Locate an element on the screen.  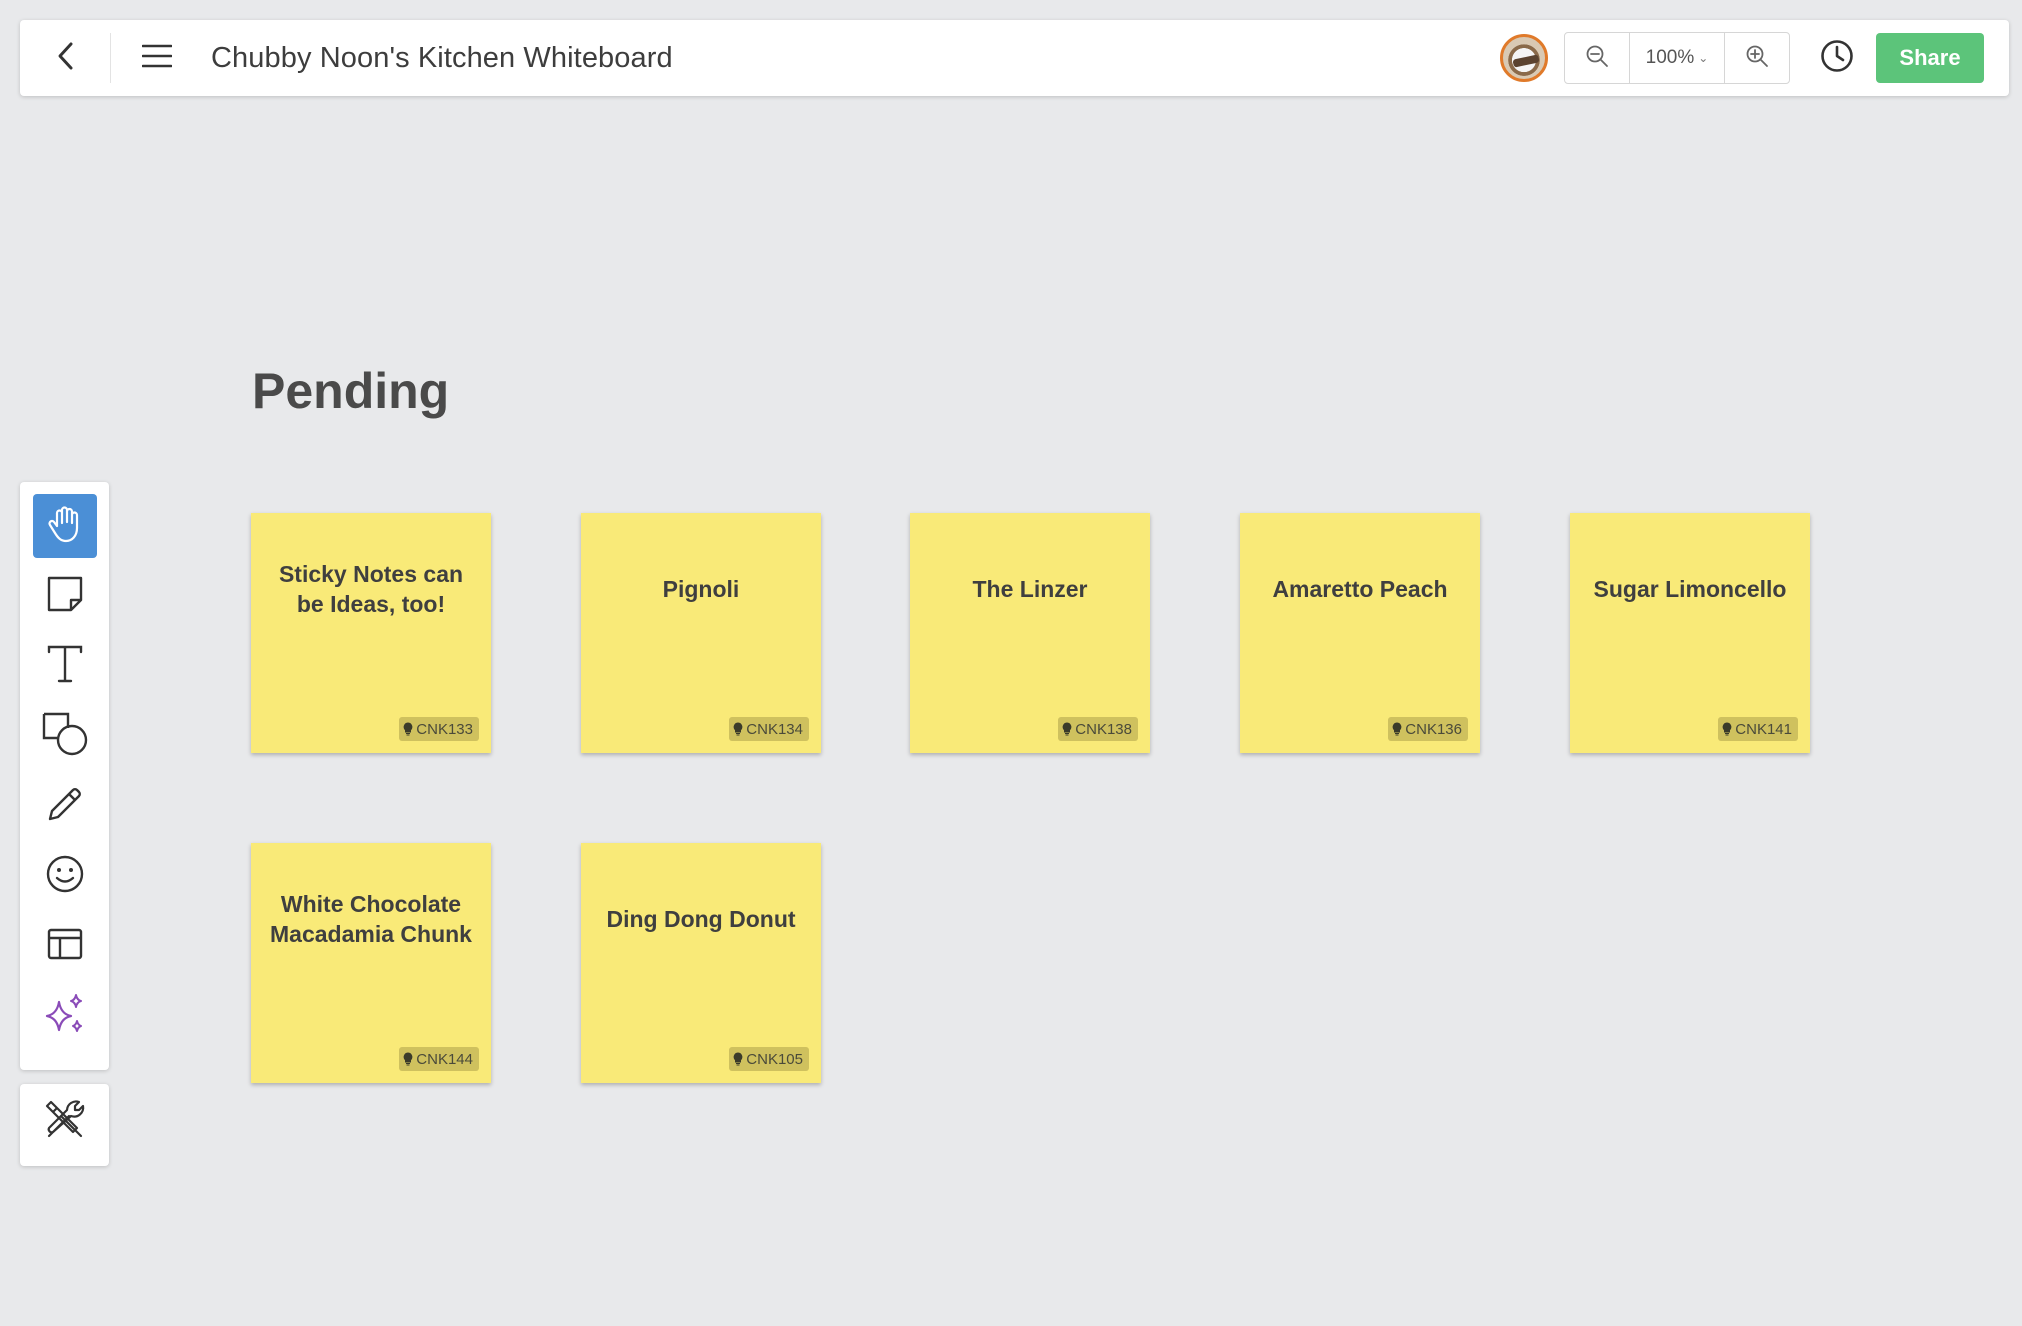
sticky-note-text: White Chocolate Macadamia Chunk is located at coordinates (371, 919).